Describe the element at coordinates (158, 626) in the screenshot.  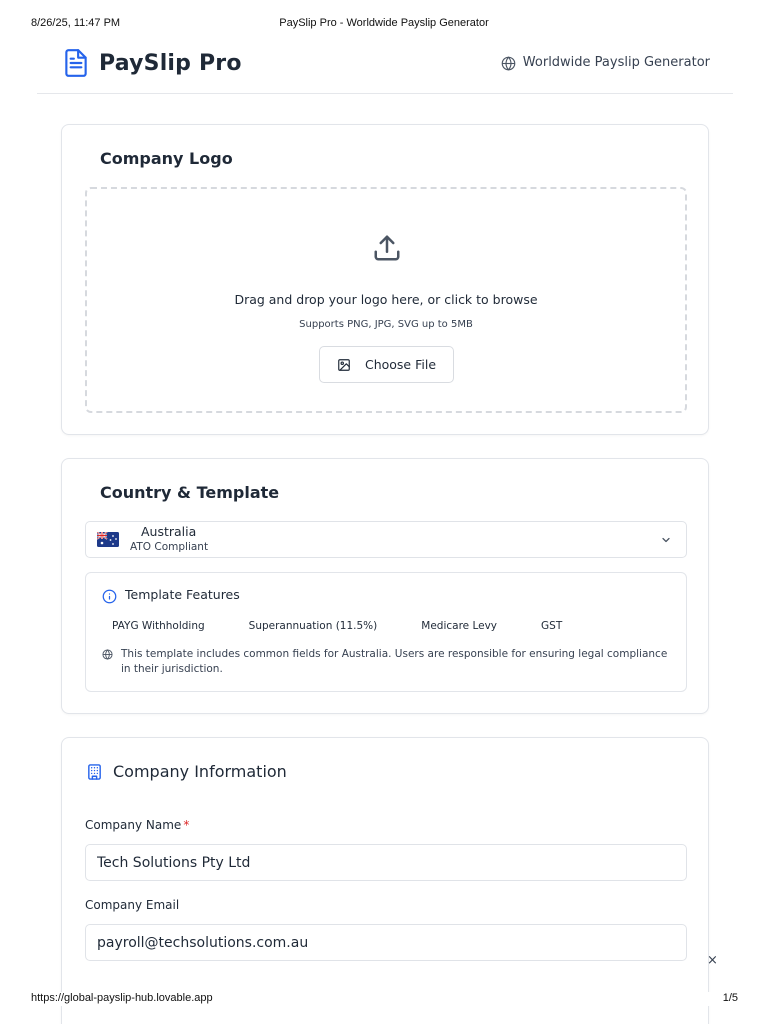
I see `feature-badge: PAYG Withholding` at that location.